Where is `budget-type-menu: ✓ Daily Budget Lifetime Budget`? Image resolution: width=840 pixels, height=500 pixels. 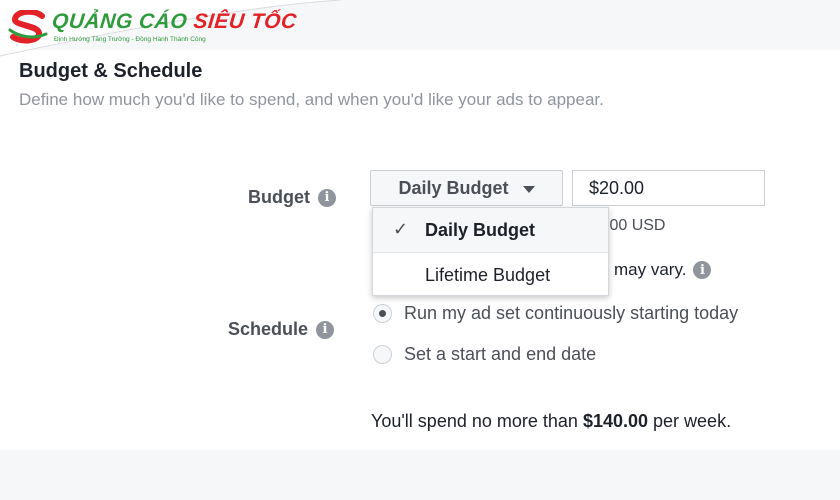 budget-type-menu: ✓ Daily Budget Lifetime Budget is located at coordinates (490, 251).